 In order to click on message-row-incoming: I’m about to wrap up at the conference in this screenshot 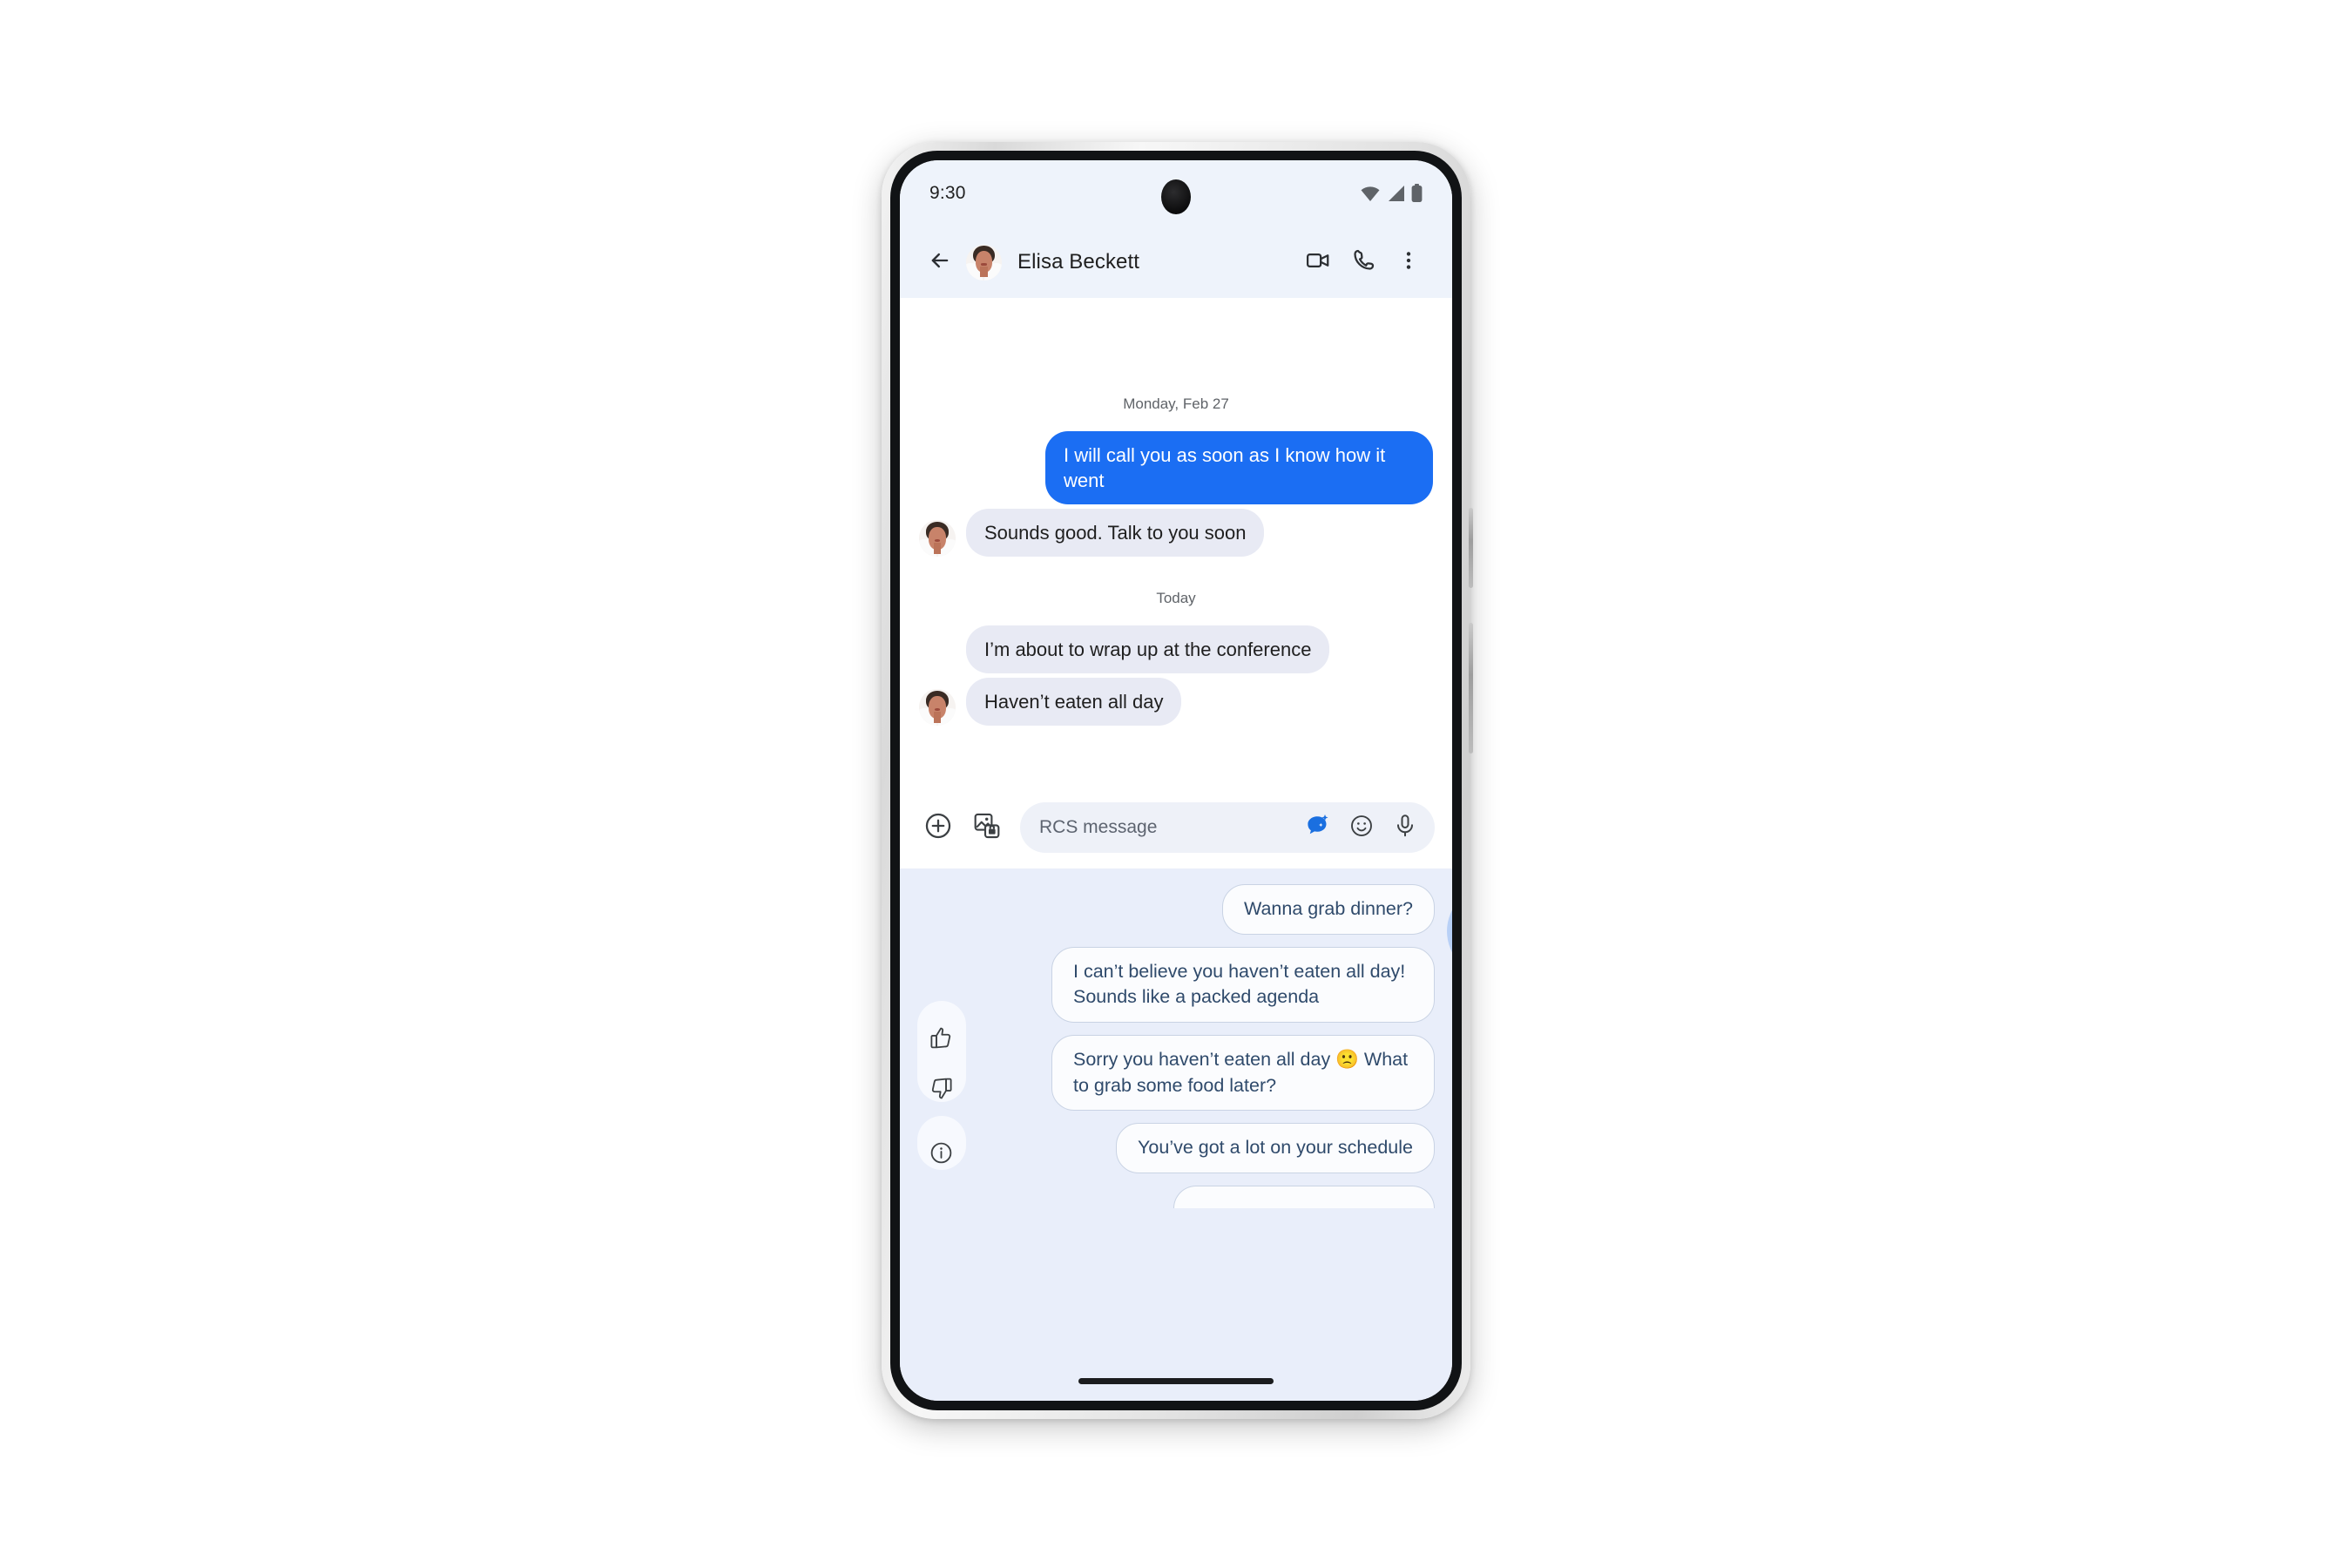, I will do `click(1176, 649)`.